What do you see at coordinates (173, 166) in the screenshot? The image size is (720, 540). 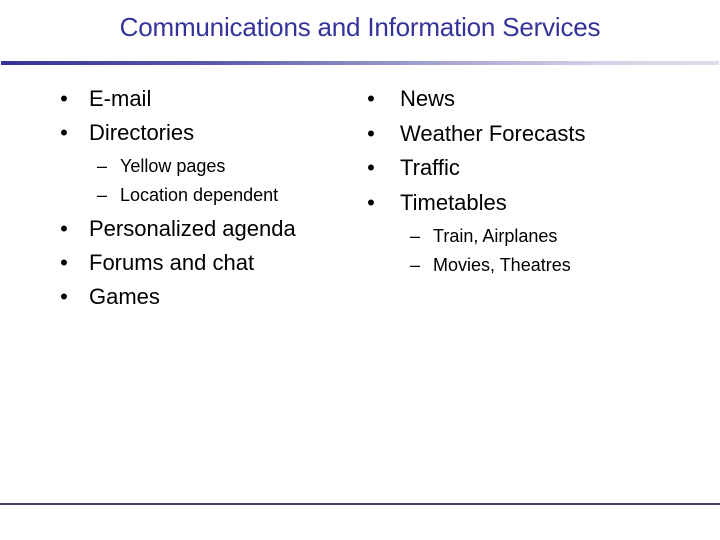 I see `subitem-label: Yellow pages` at bounding box center [173, 166].